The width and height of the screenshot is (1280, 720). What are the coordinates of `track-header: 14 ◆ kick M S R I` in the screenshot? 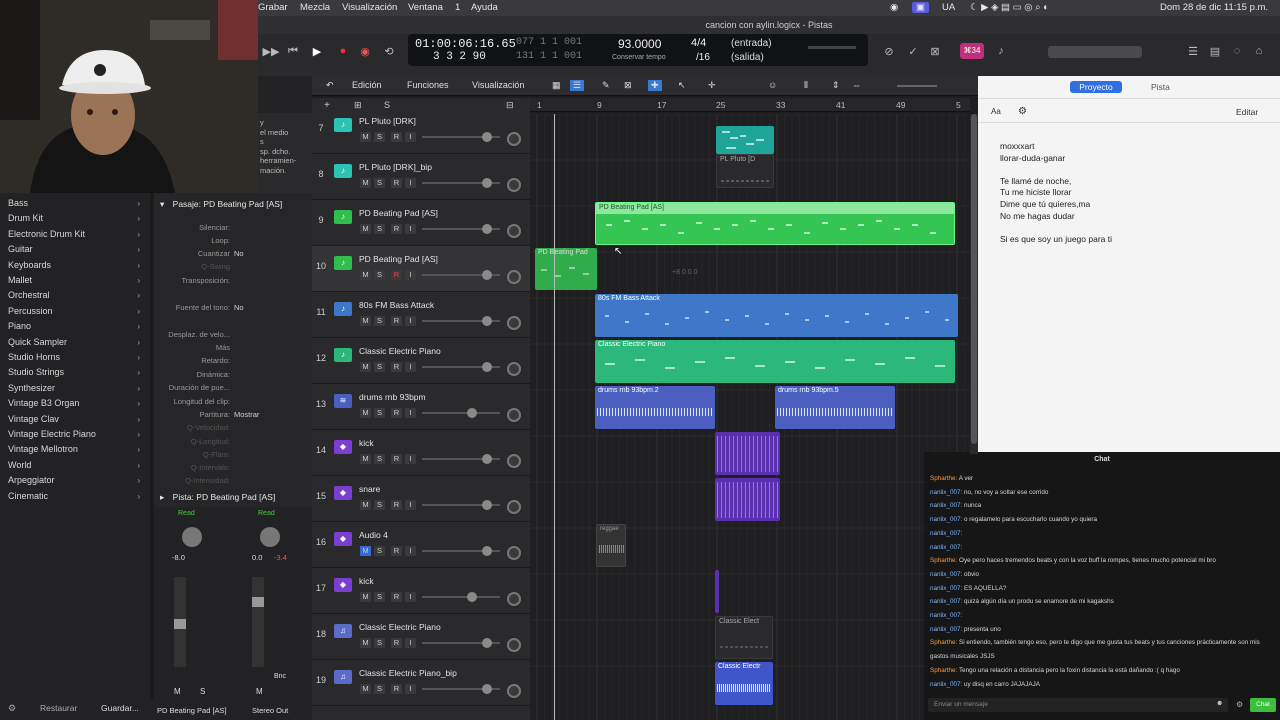 It's located at (421, 453).